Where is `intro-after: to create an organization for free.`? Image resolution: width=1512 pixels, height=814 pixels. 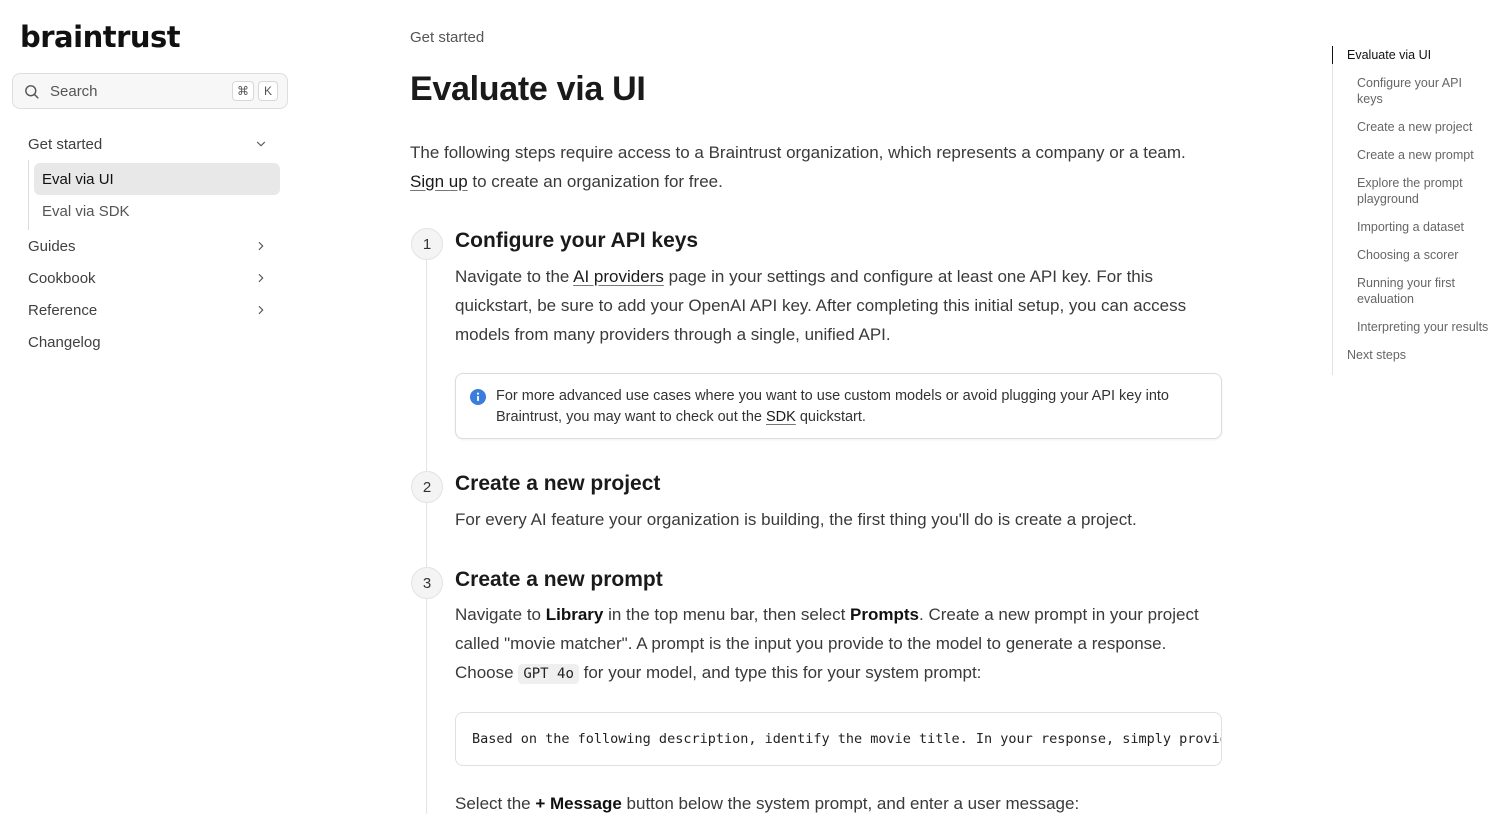 intro-after: to create an organization for free. is located at coordinates (595, 181).